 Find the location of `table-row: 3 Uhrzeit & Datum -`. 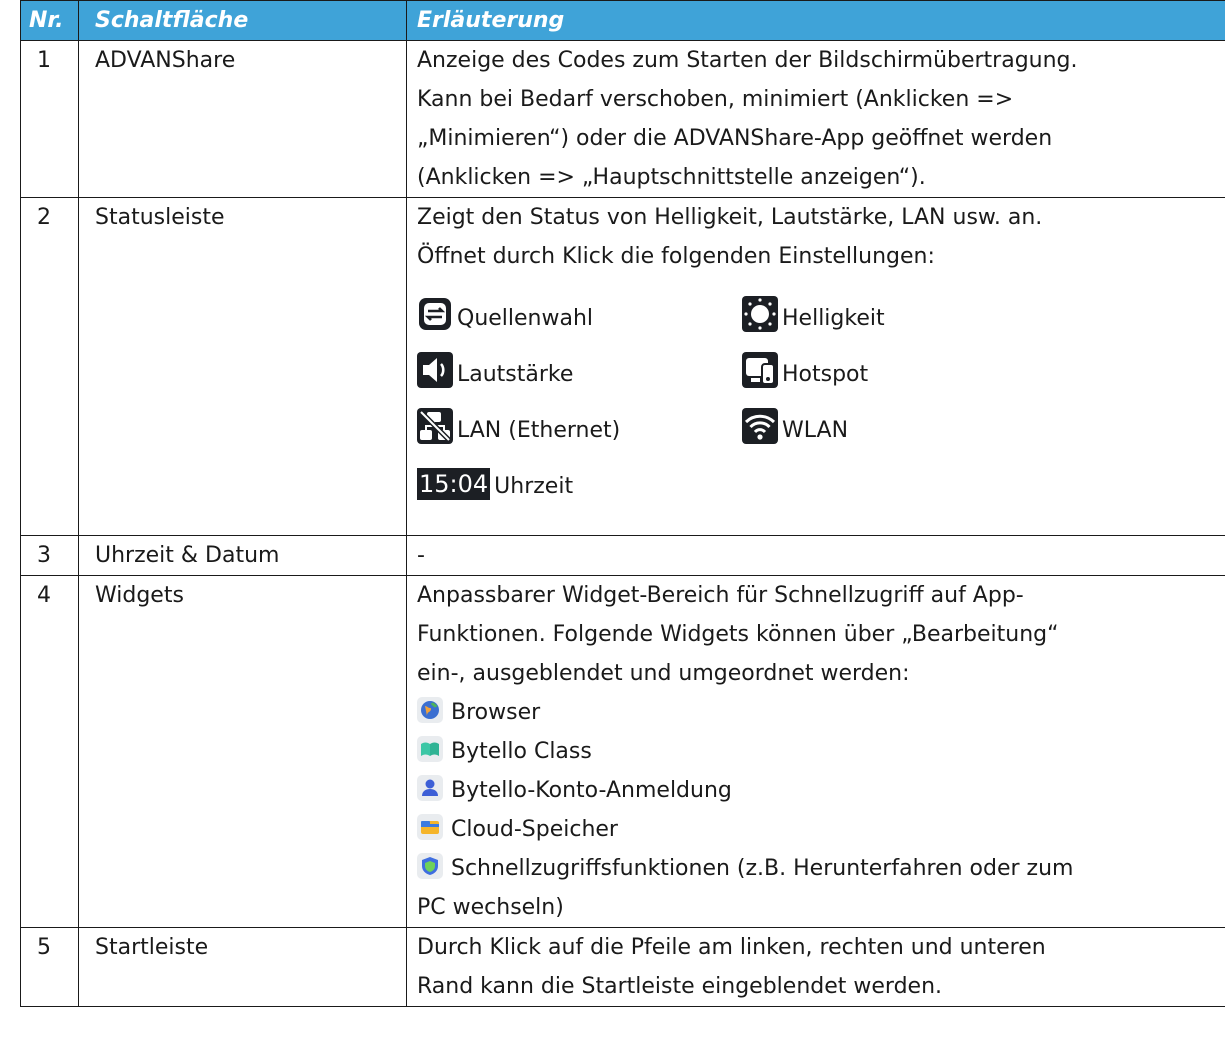

table-row: 3 Uhrzeit & Datum - is located at coordinates (622, 555).